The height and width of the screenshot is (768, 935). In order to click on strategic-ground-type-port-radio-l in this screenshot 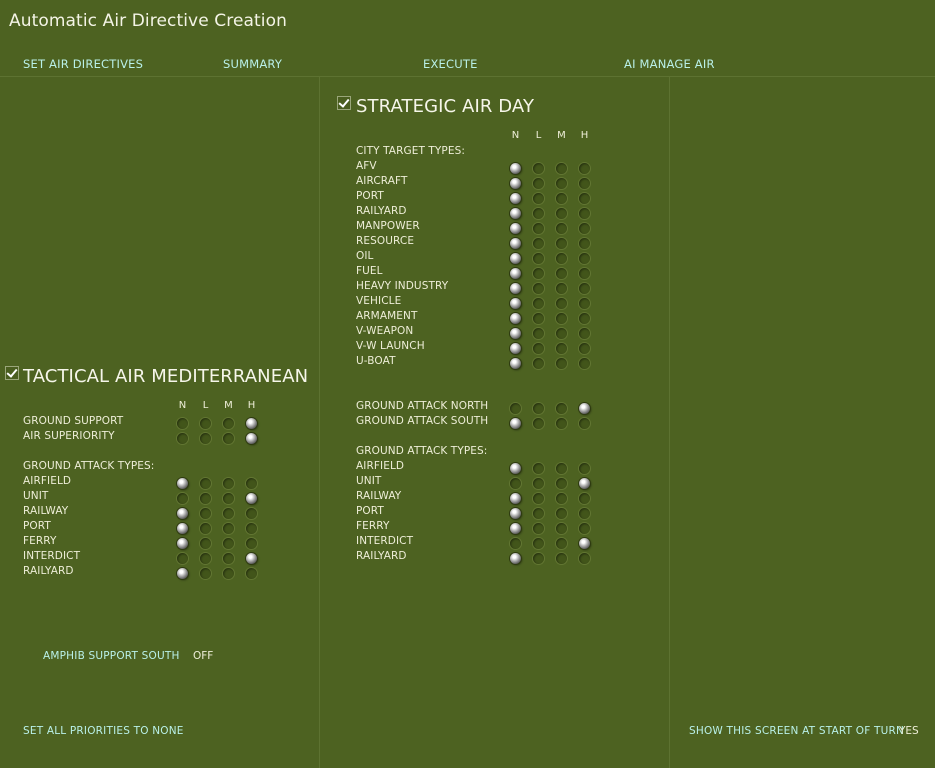, I will do `click(538, 513)`.